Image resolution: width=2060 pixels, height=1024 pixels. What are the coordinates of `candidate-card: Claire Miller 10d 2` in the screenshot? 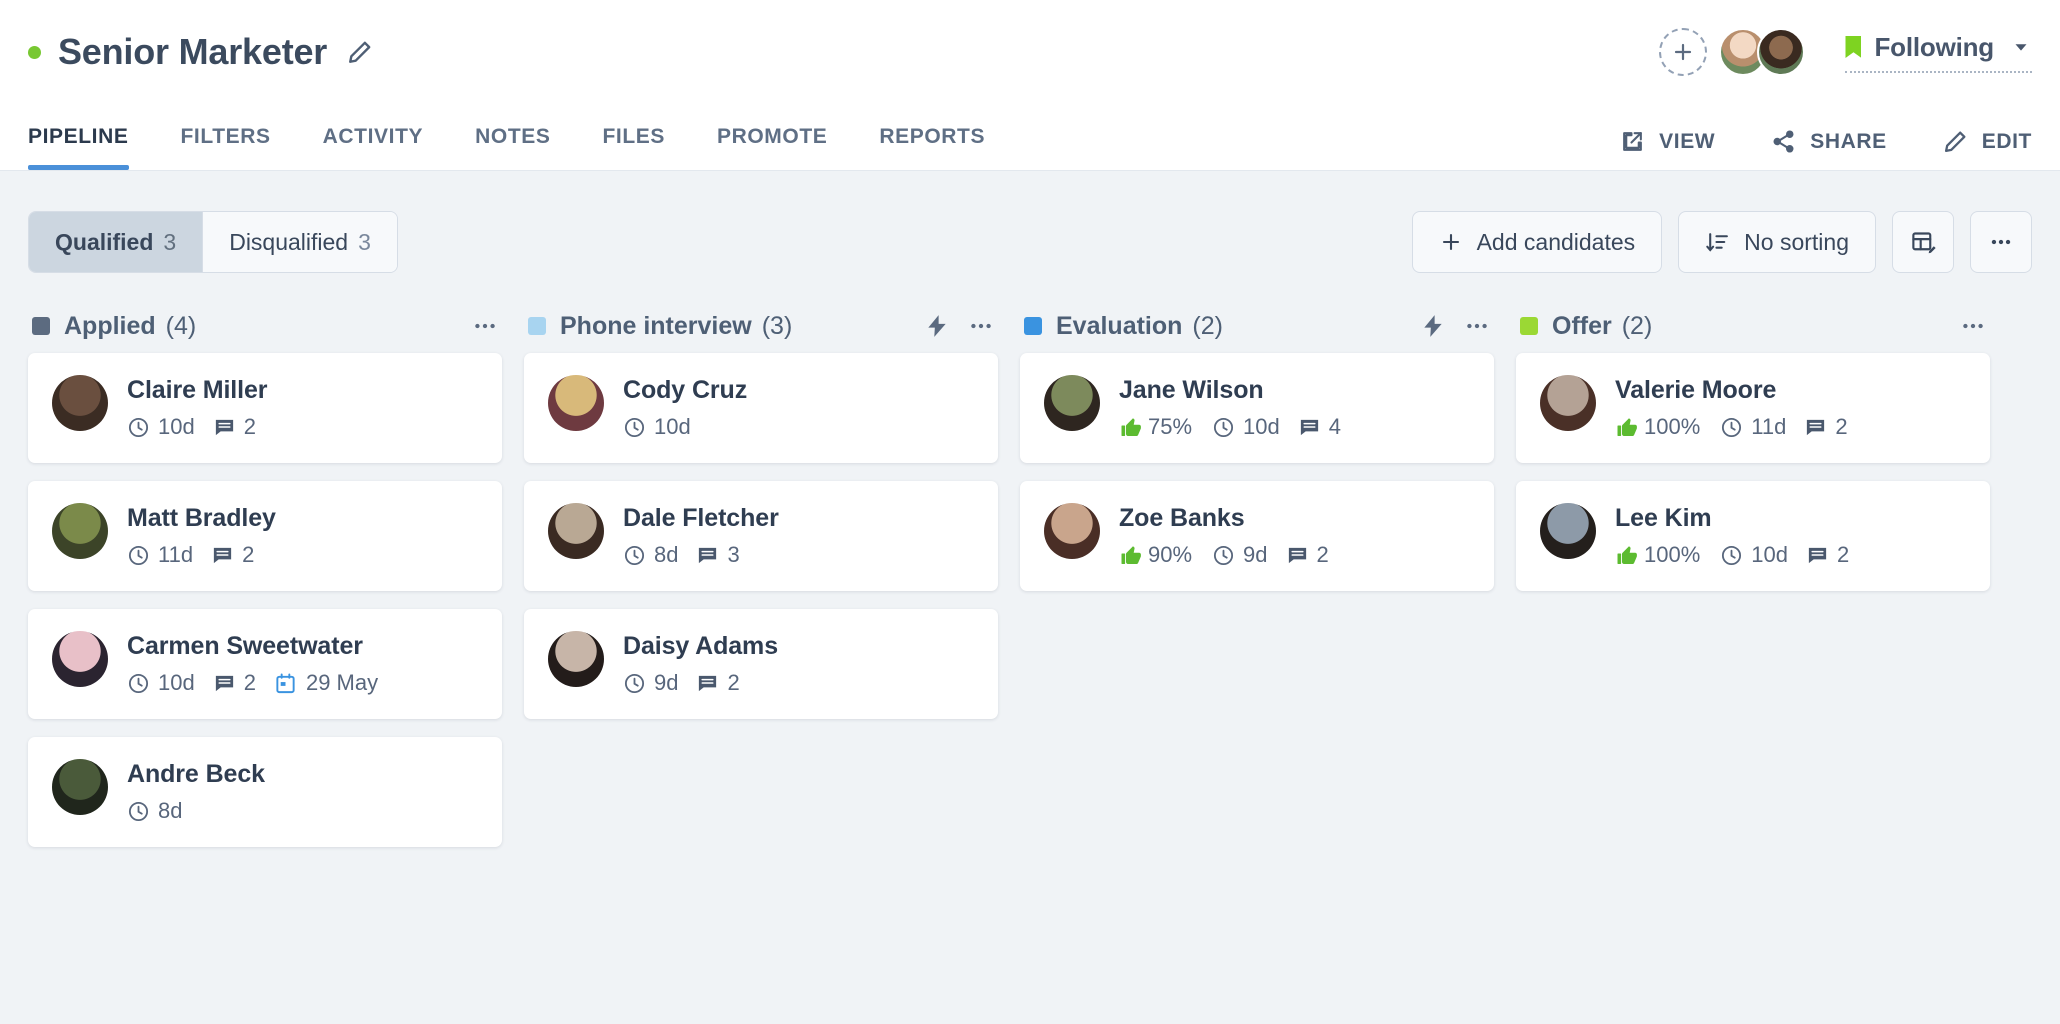 It's located at (265, 408).